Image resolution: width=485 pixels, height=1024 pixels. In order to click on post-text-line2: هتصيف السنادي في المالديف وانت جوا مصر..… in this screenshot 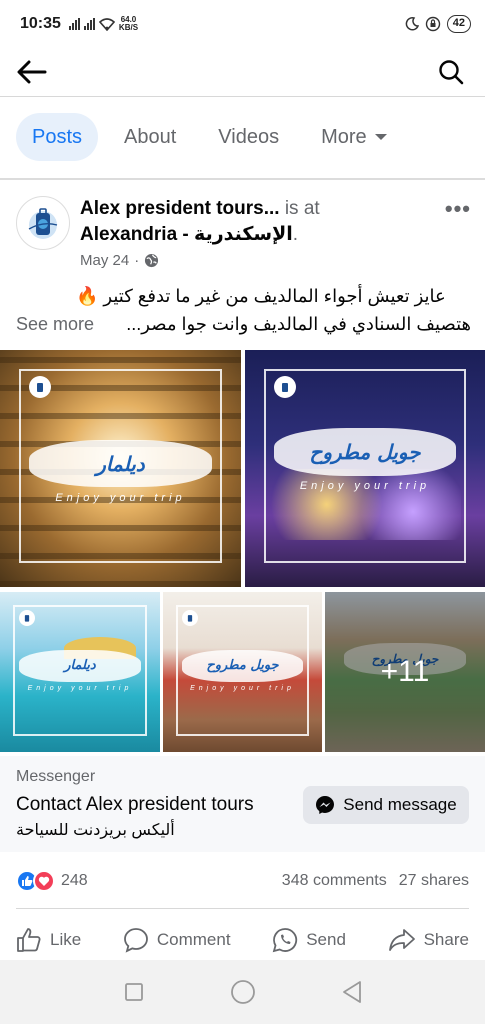, I will do `click(298, 324)`.